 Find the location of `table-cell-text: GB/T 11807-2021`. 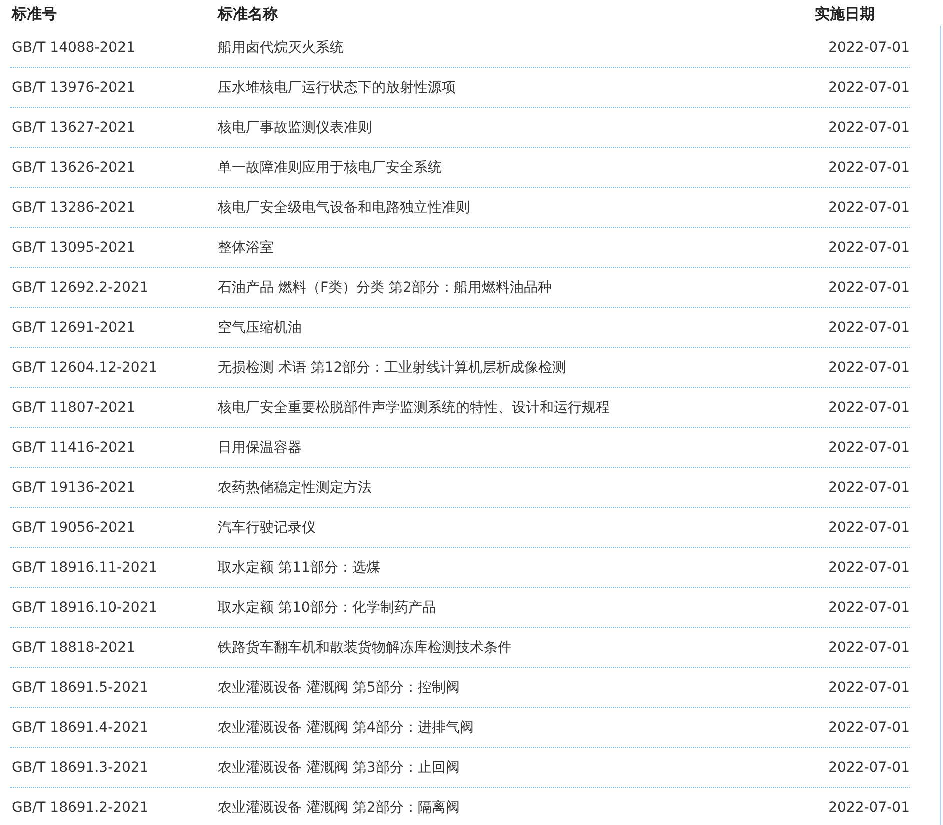

table-cell-text: GB/T 11807-2021 is located at coordinates (73, 408).